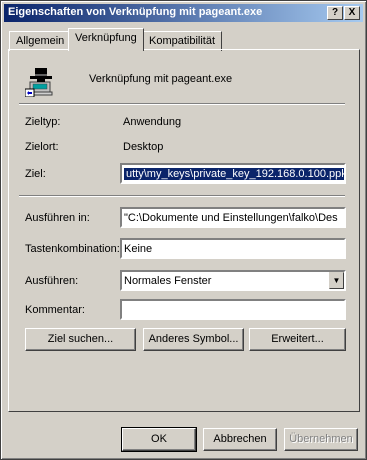 This screenshot has width=367, height=460. What do you see at coordinates (352, 13) in the screenshot?
I see `close-button: X` at bounding box center [352, 13].